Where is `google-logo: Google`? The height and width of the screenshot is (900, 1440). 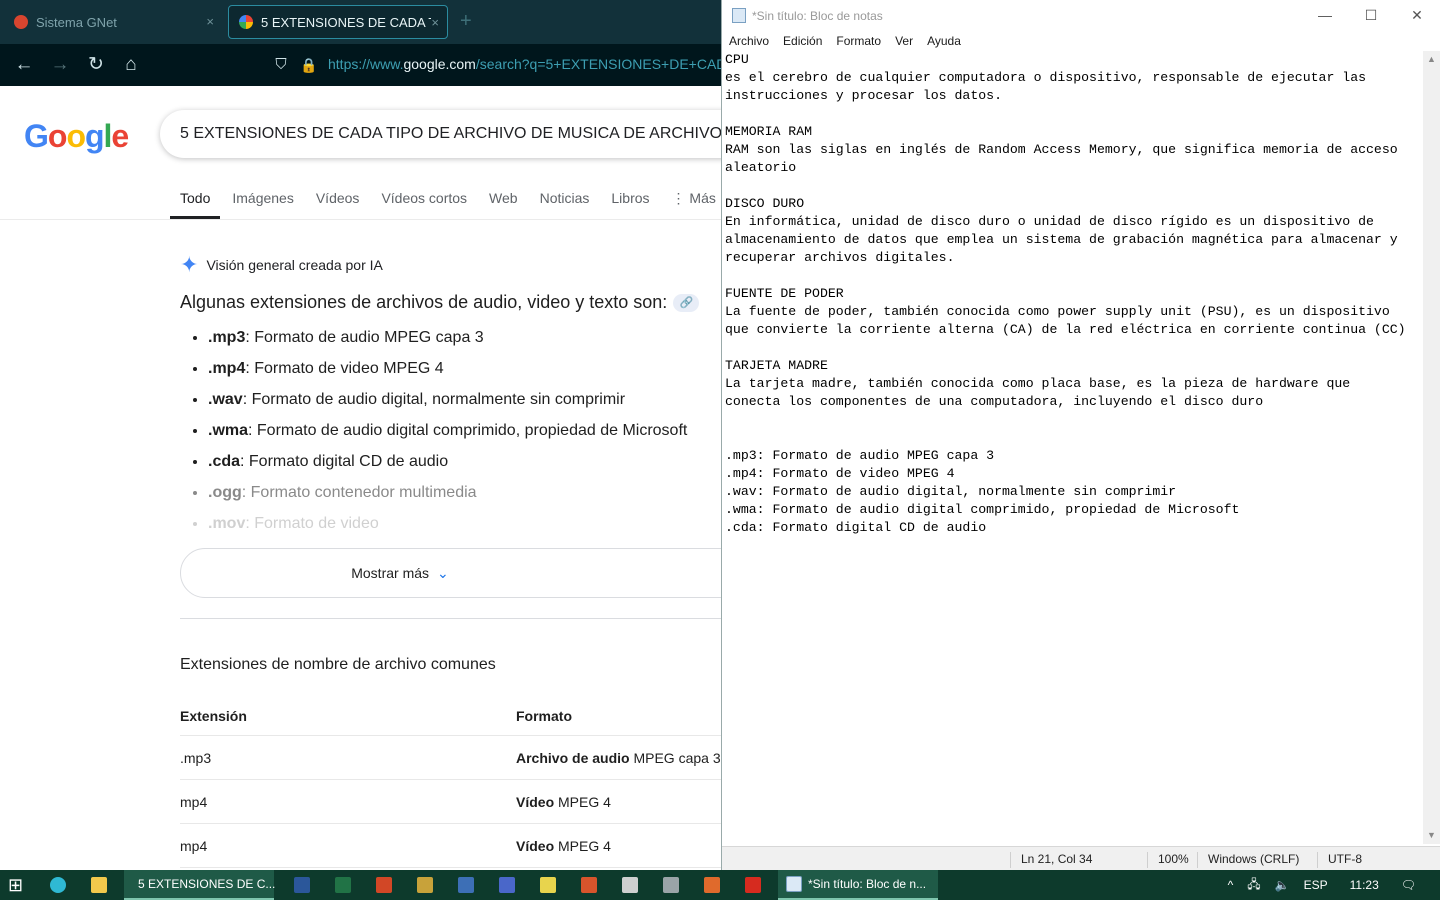
google-logo: Google is located at coordinates (76, 136).